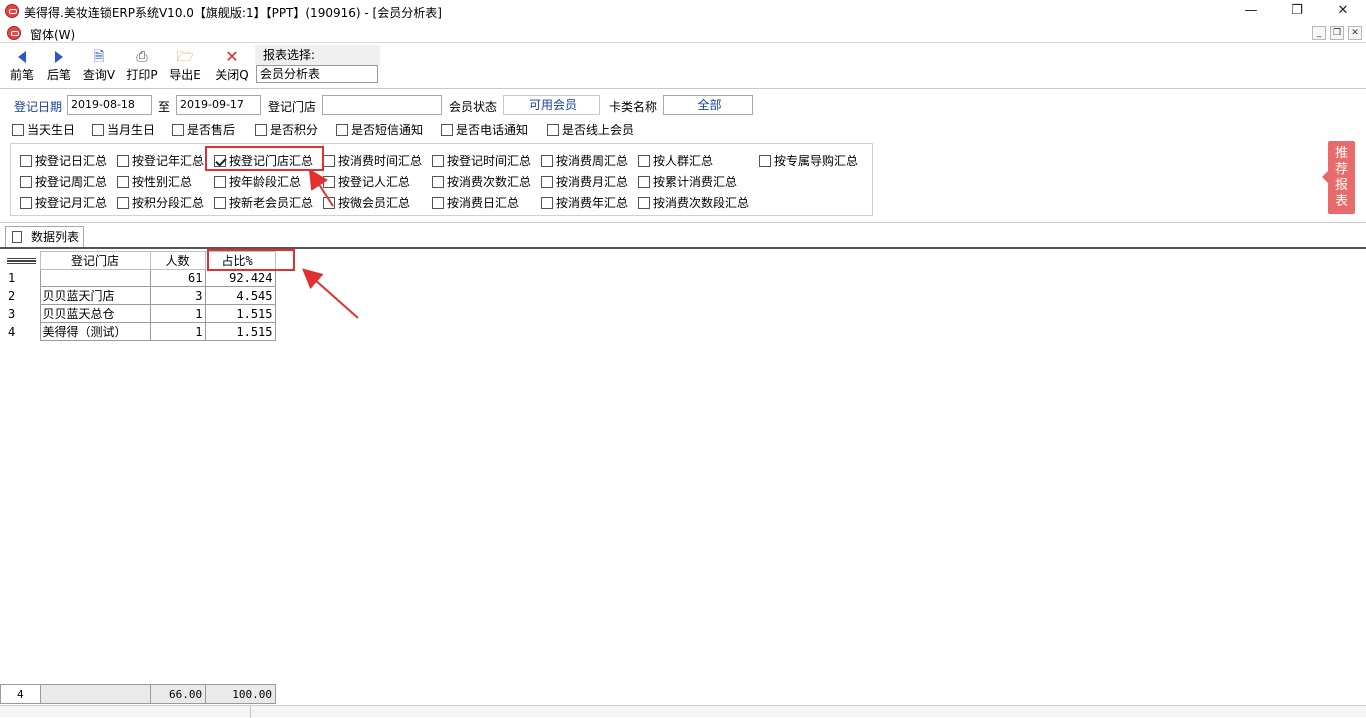 This screenshot has width=1366, height=718. Describe the element at coordinates (154, 181) in the screenshot. I see `group-checkbox: 按性别汇总` at that location.